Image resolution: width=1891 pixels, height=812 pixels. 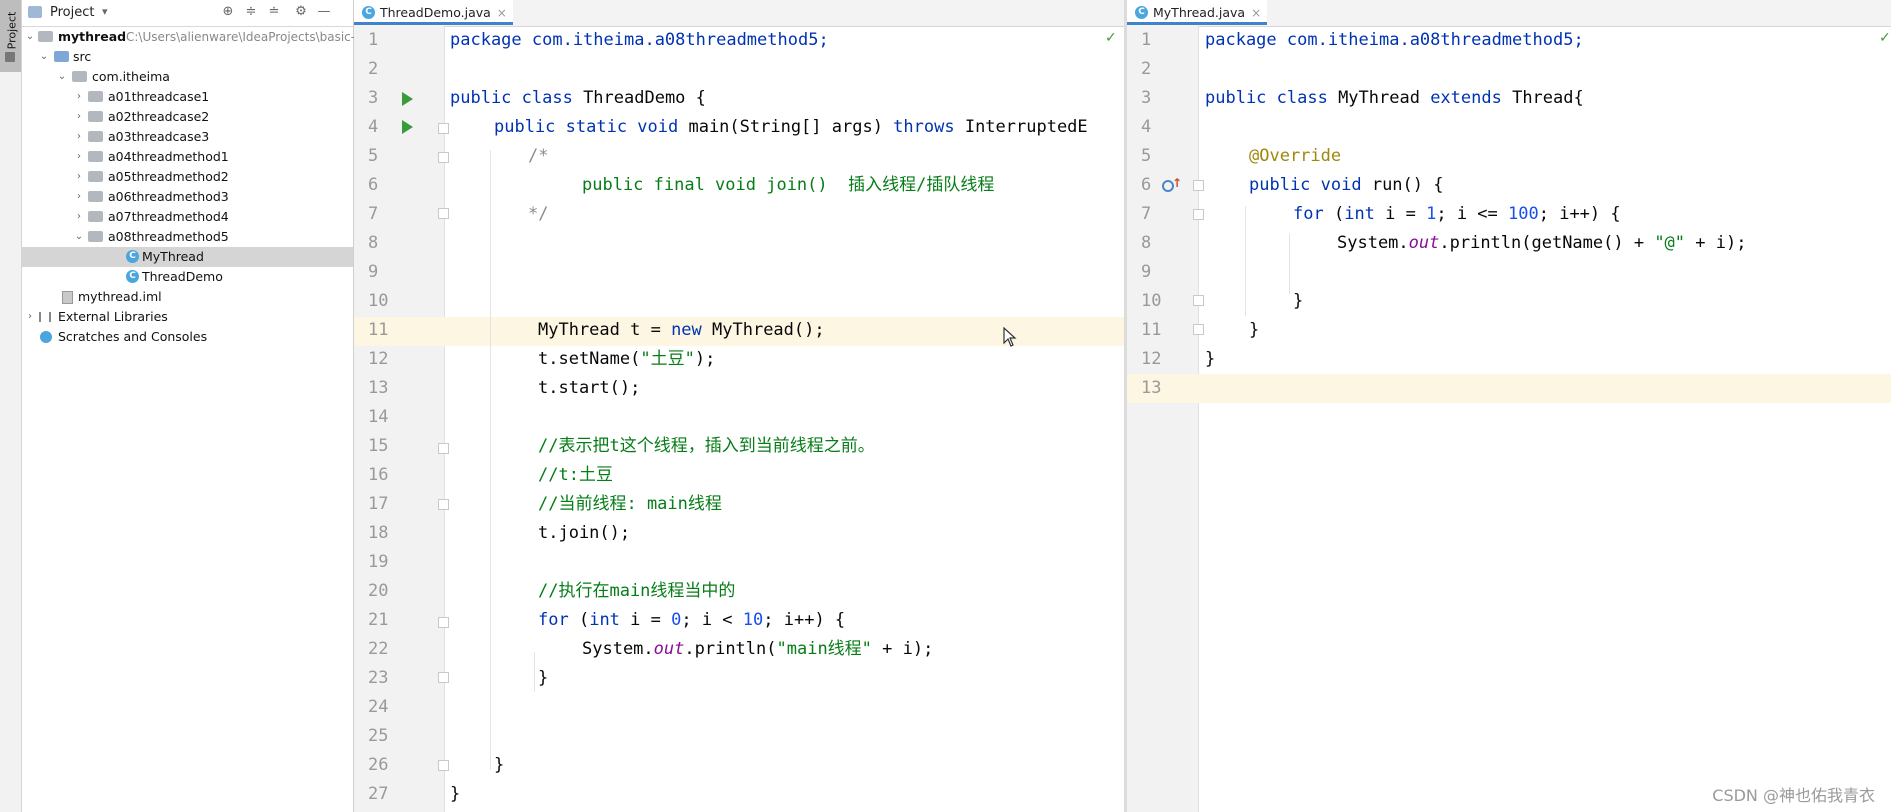 I want to click on tree-row-package: › a06threadmethod3, so click(x=187, y=197).